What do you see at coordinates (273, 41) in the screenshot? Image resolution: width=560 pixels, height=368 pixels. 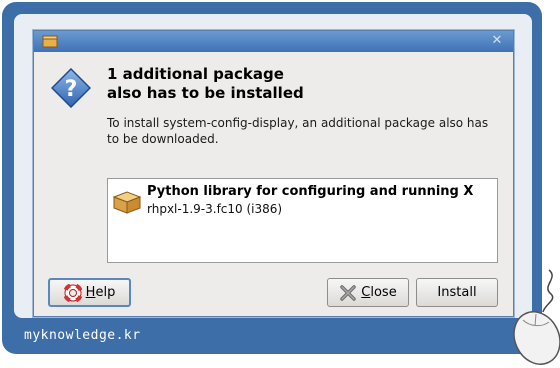 I see `dialog-titlebar: ✕` at bounding box center [273, 41].